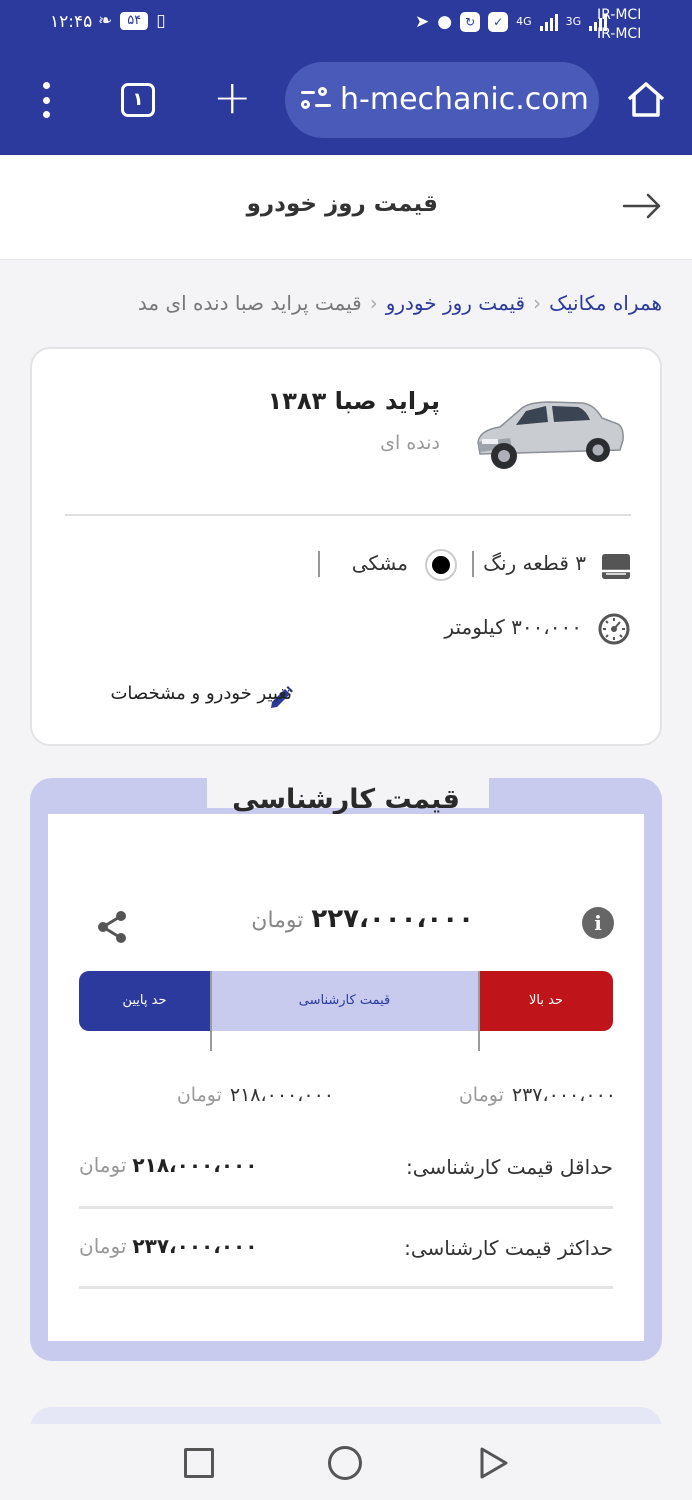 This screenshot has width=692, height=1500. I want to click on home-circle-icon, so click(345, 1463).